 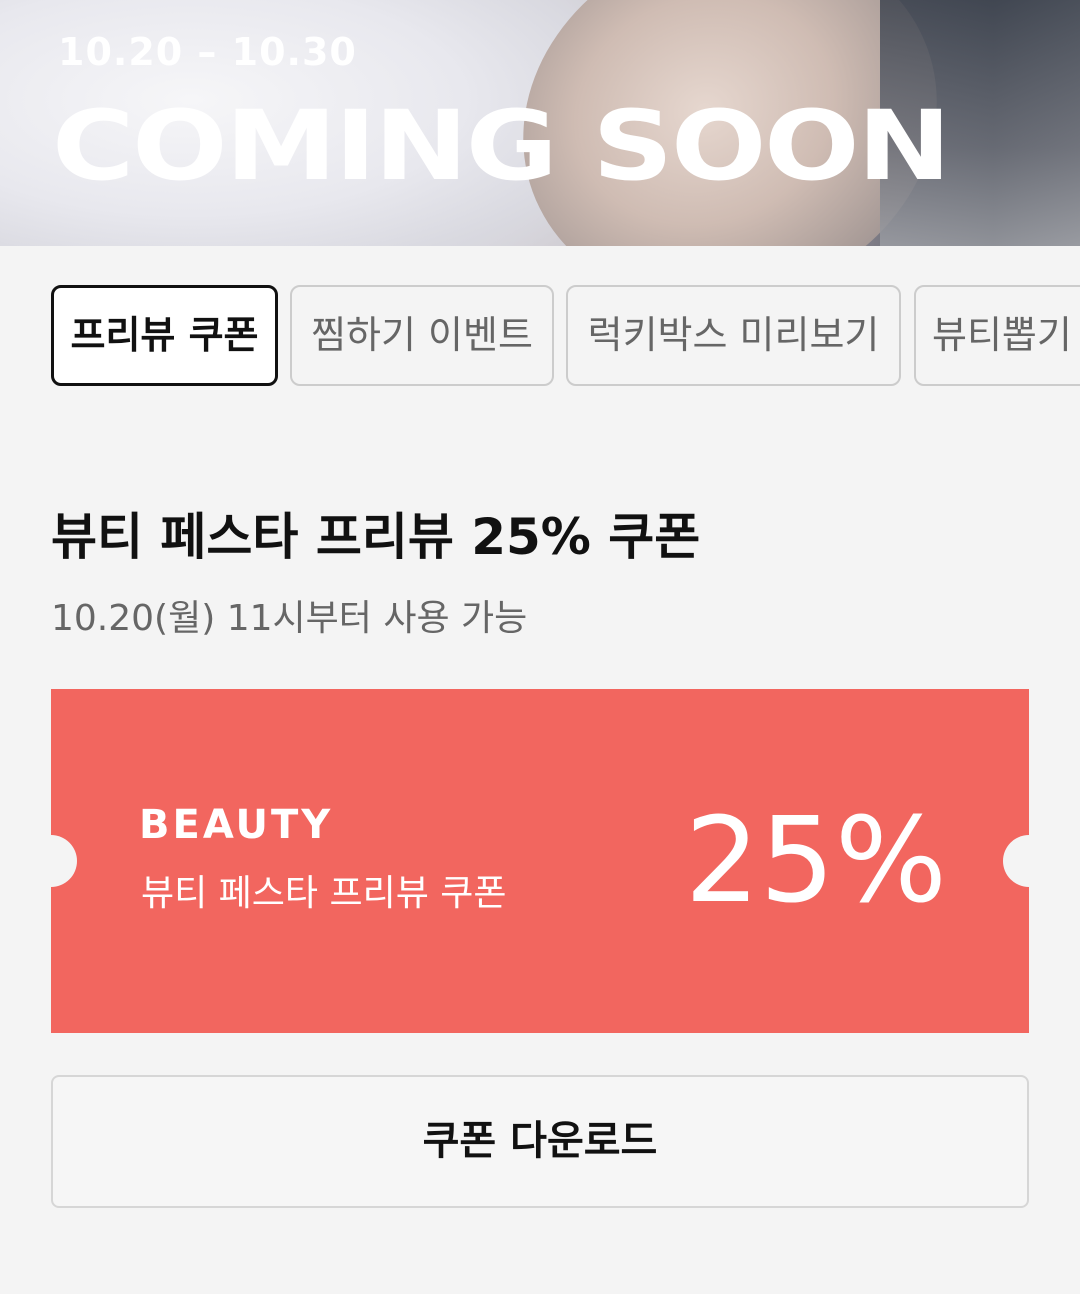 I want to click on tab-luckybox-preview: 럭키박스 미리보기, so click(x=733, y=335).